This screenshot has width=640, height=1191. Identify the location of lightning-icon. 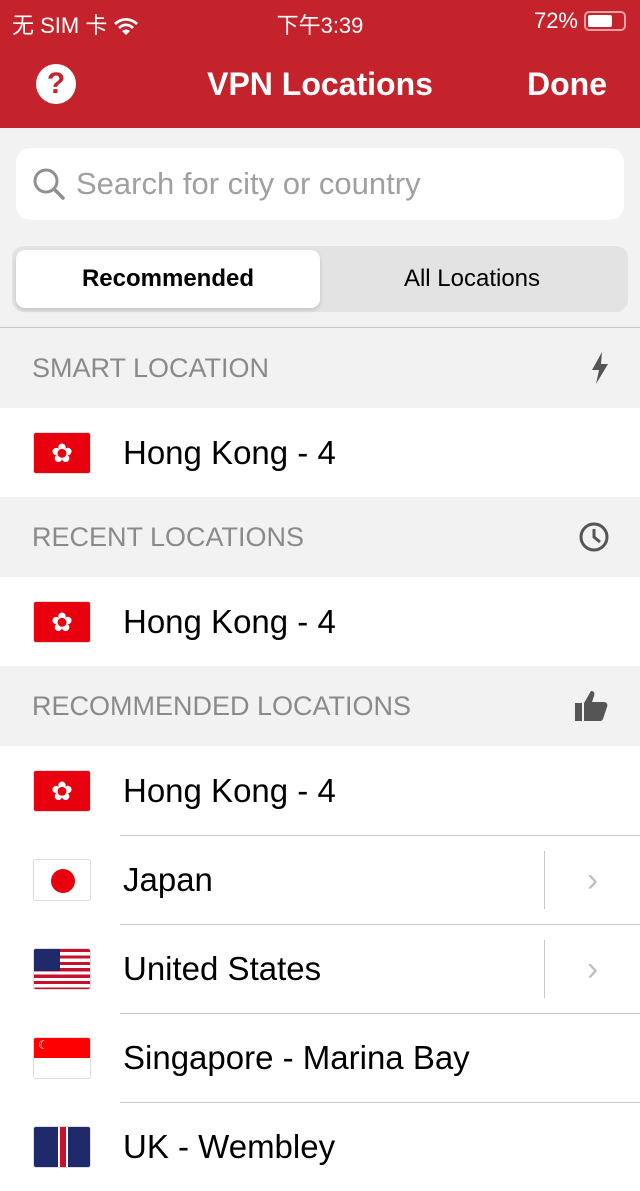
(600, 368).